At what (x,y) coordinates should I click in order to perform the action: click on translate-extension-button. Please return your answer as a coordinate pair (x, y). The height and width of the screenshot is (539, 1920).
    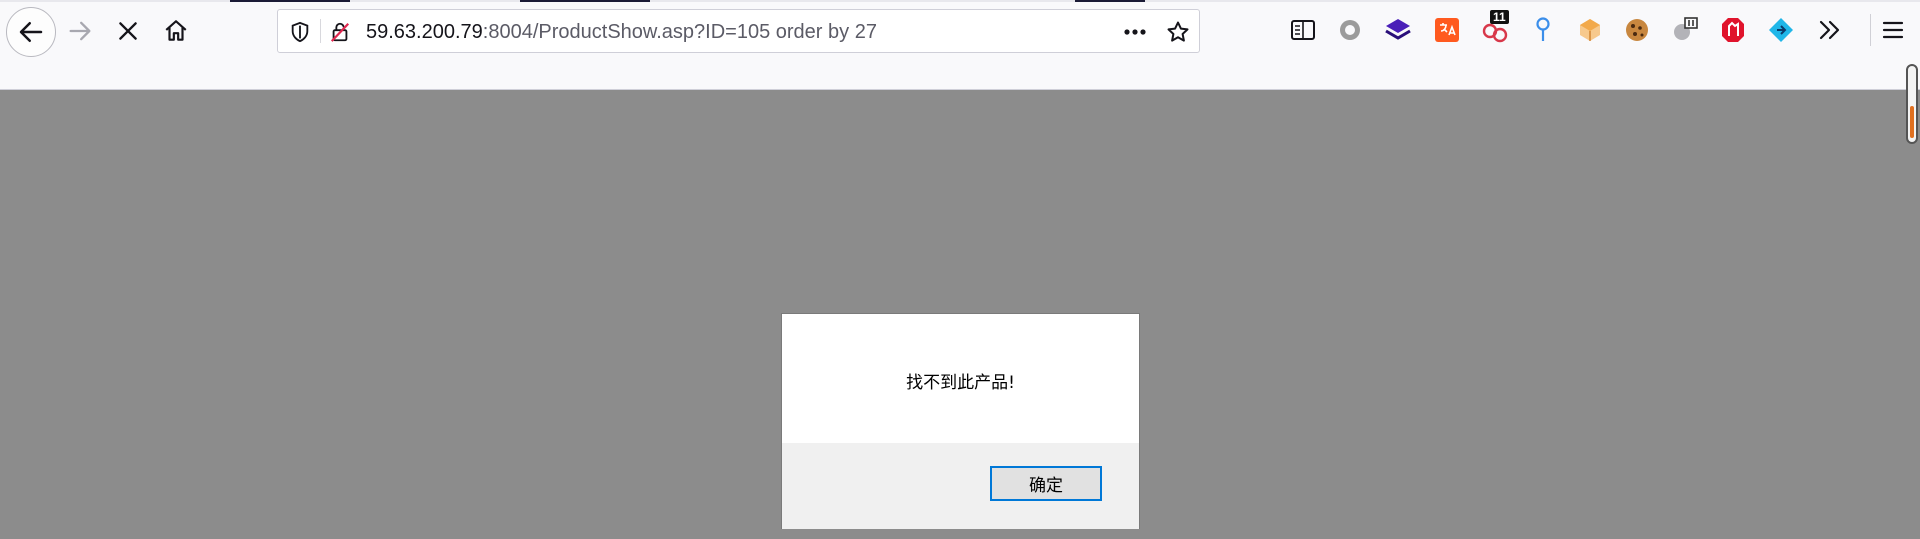
    Looking at the image, I should click on (1447, 30).